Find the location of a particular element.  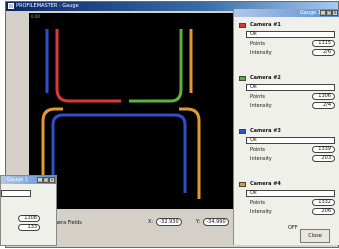

camera-1-group: Camera #1 Ok Points 1315 Intensity 2/6 is located at coordinates (286, 46).